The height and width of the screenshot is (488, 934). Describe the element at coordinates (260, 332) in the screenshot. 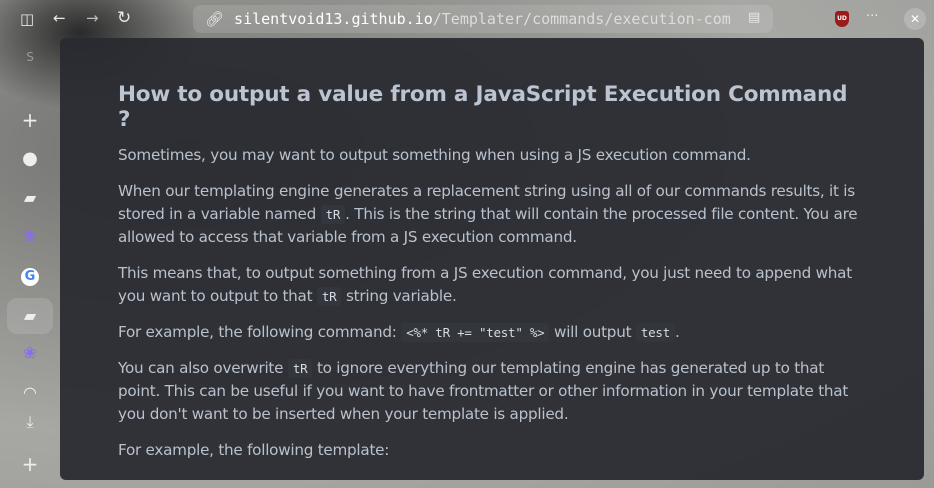

I see `text: For example, the following command:` at that location.